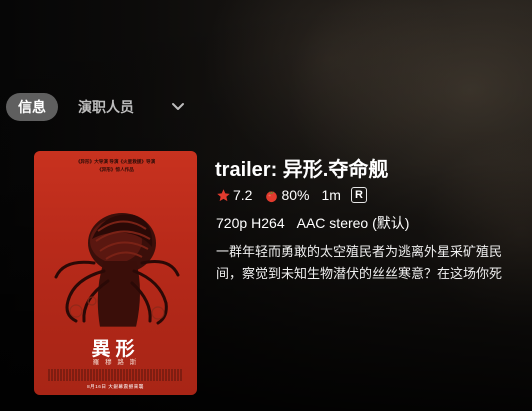 This screenshot has width=532, height=411. I want to click on overview-line: 间，察觉到未知生物潜伏的丝丝寒意？在这场你死, so click(359, 273).